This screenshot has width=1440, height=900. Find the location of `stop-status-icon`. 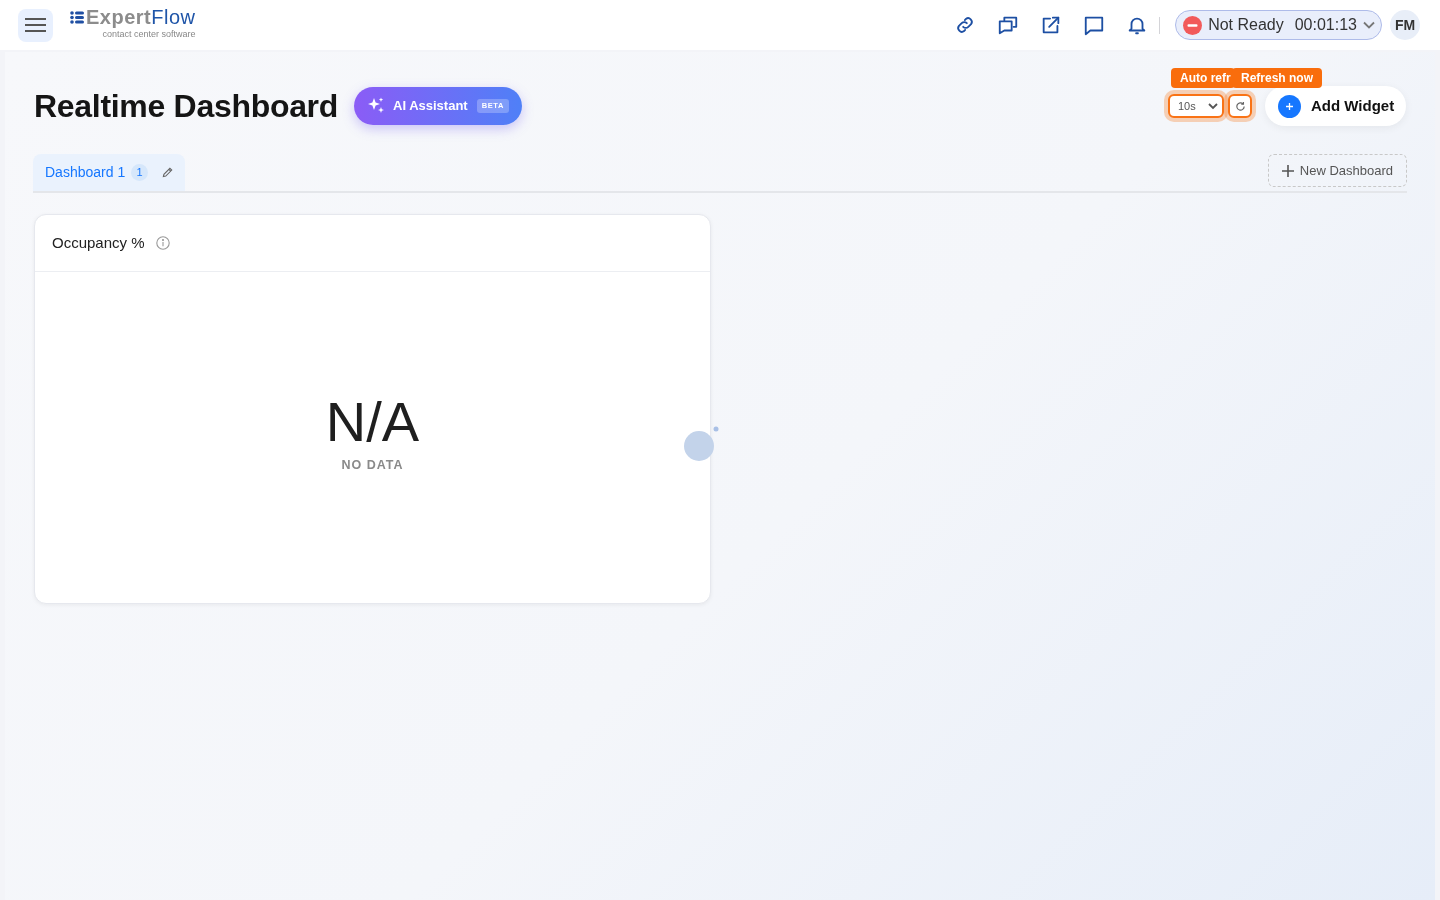

stop-status-icon is located at coordinates (1193, 25).